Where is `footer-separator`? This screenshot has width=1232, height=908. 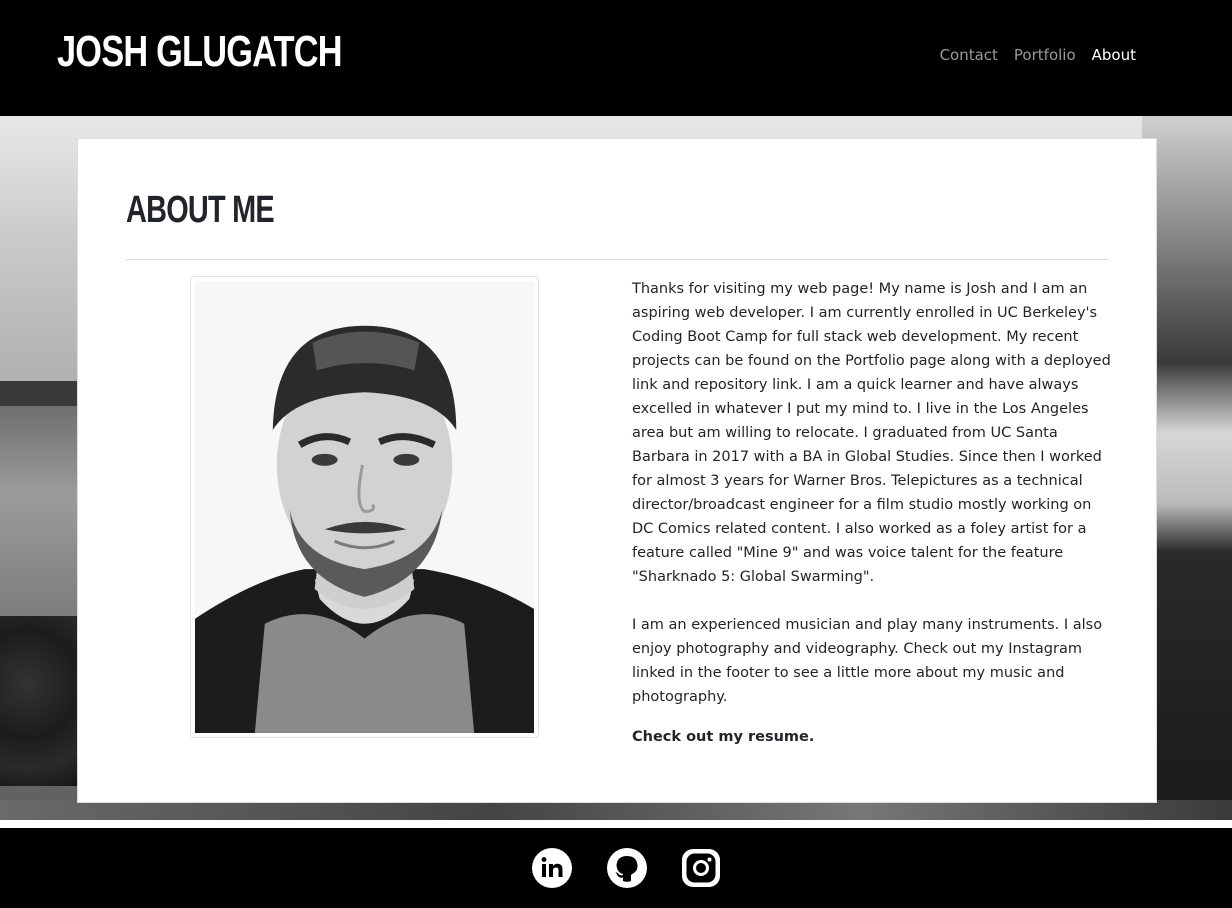 footer-separator is located at coordinates (616, 824).